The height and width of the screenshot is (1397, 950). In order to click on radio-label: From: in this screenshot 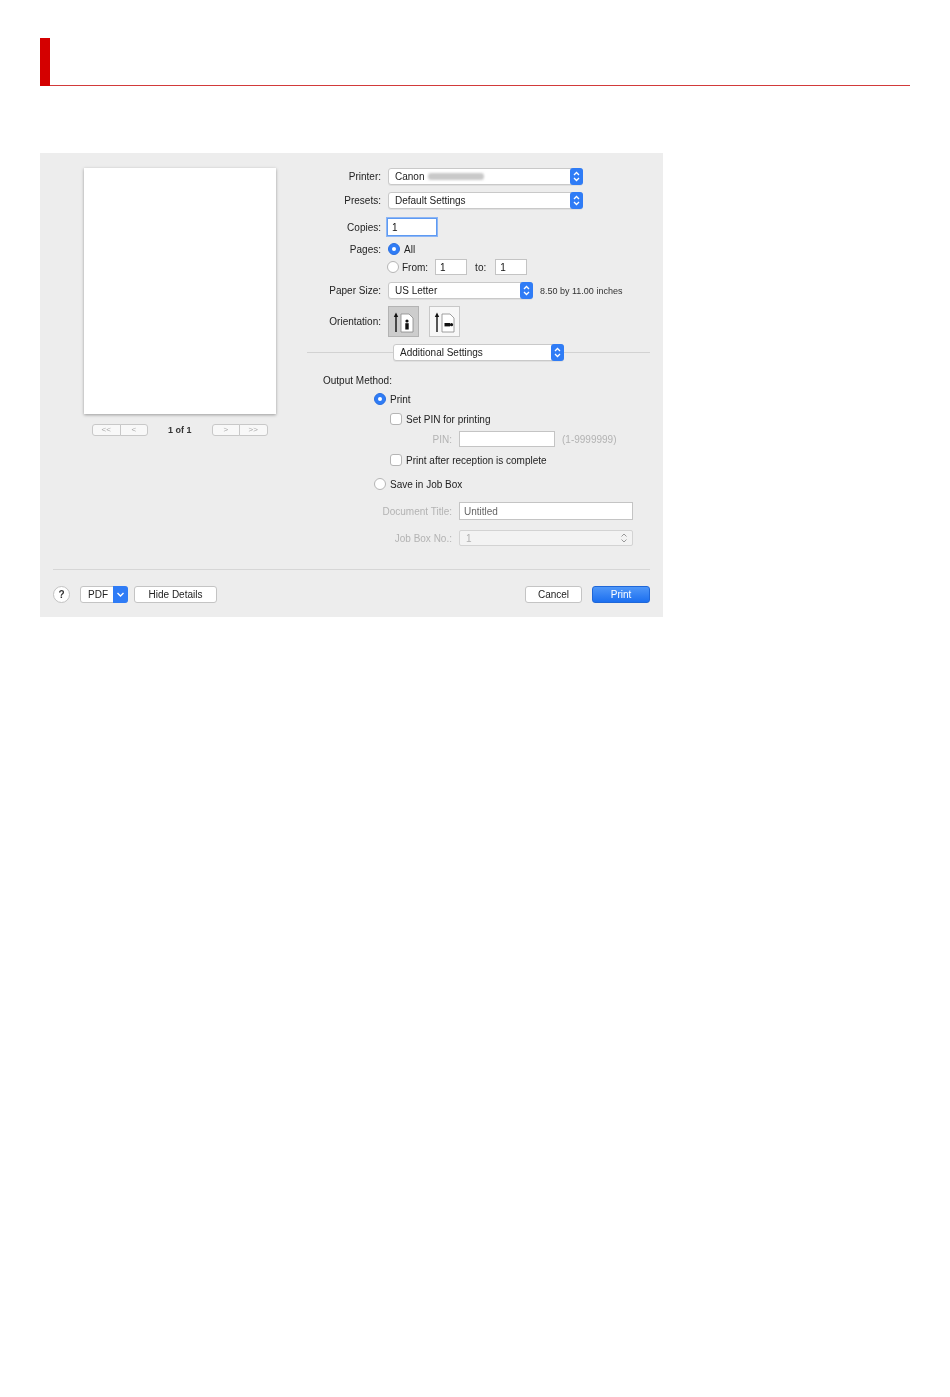, I will do `click(415, 267)`.